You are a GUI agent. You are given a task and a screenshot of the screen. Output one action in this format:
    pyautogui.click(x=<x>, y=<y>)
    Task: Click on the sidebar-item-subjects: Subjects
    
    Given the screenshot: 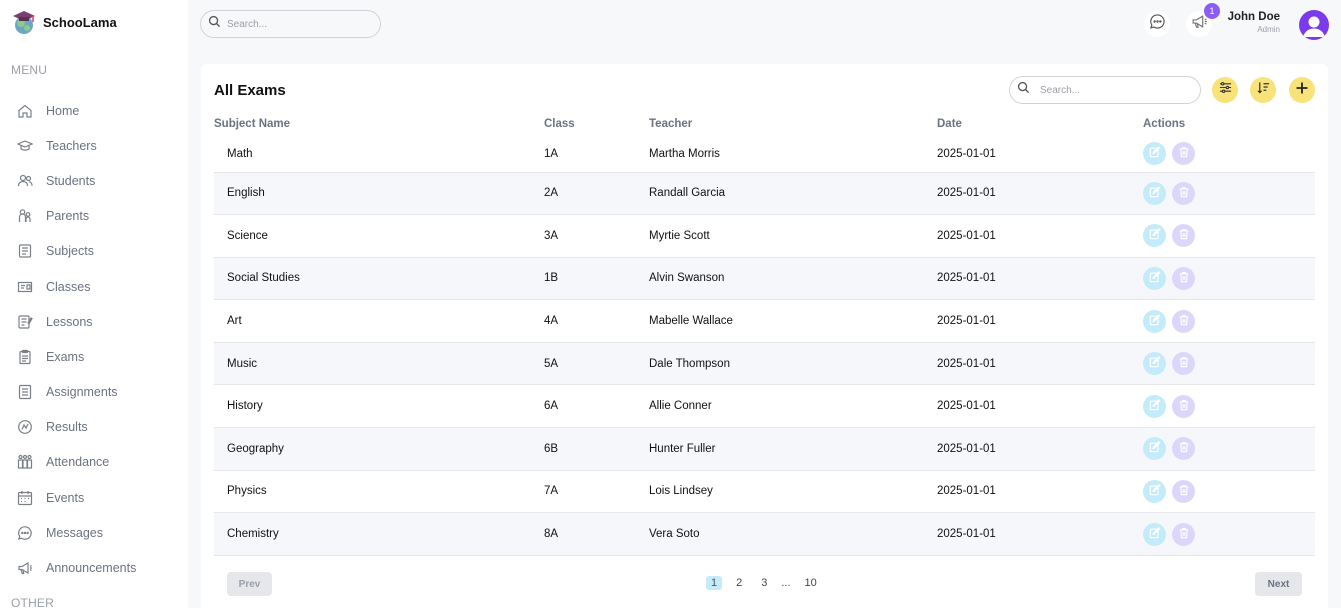 What is the action you would take?
    pyautogui.click(x=94, y=251)
    